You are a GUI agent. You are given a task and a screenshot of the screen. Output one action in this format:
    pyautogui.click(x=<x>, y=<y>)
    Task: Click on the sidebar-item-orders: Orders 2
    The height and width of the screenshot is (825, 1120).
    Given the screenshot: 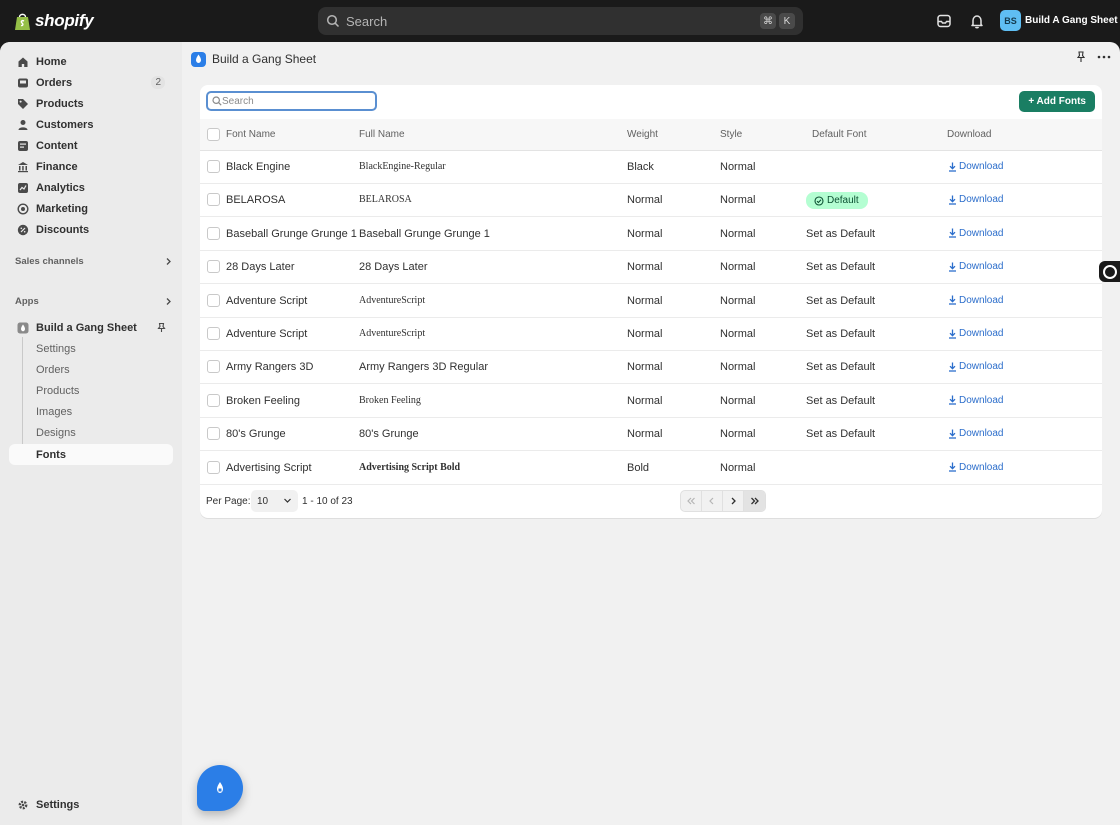 What is the action you would take?
    pyautogui.click(x=91, y=82)
    